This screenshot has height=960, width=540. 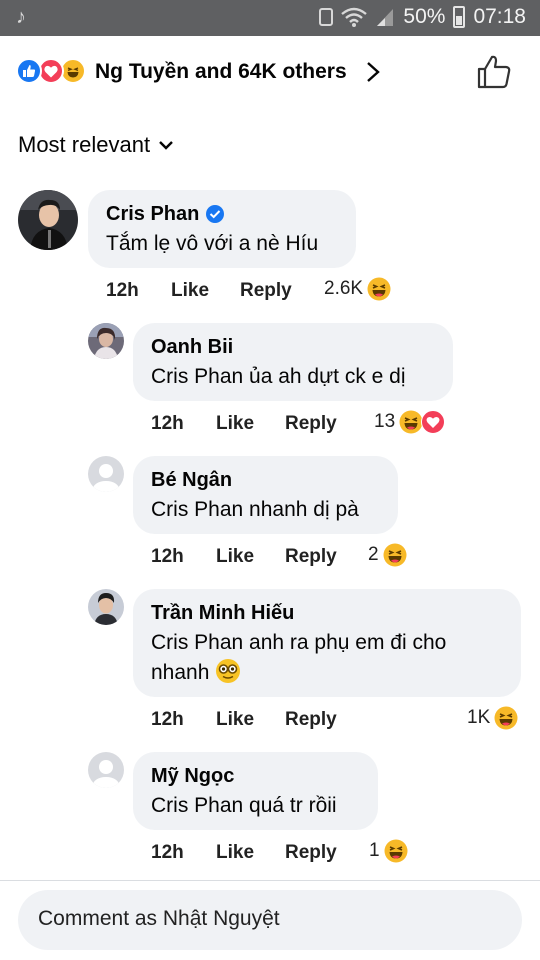 I want to click on comment-text: Tắm lẹ vô với a nè Híu, so click(x=212, y=243).